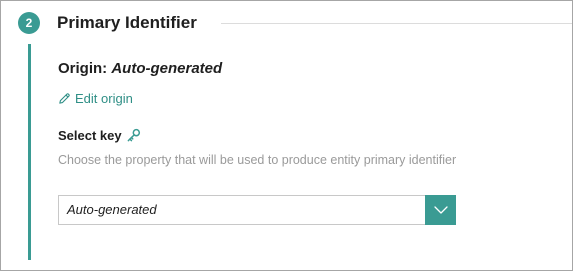 Image resolution: width=573 pixels, height=271 pixels. What do you see at coordinates (133, 135) in the screenshot?
I see `key-icon` at bounding box center [133, 135].